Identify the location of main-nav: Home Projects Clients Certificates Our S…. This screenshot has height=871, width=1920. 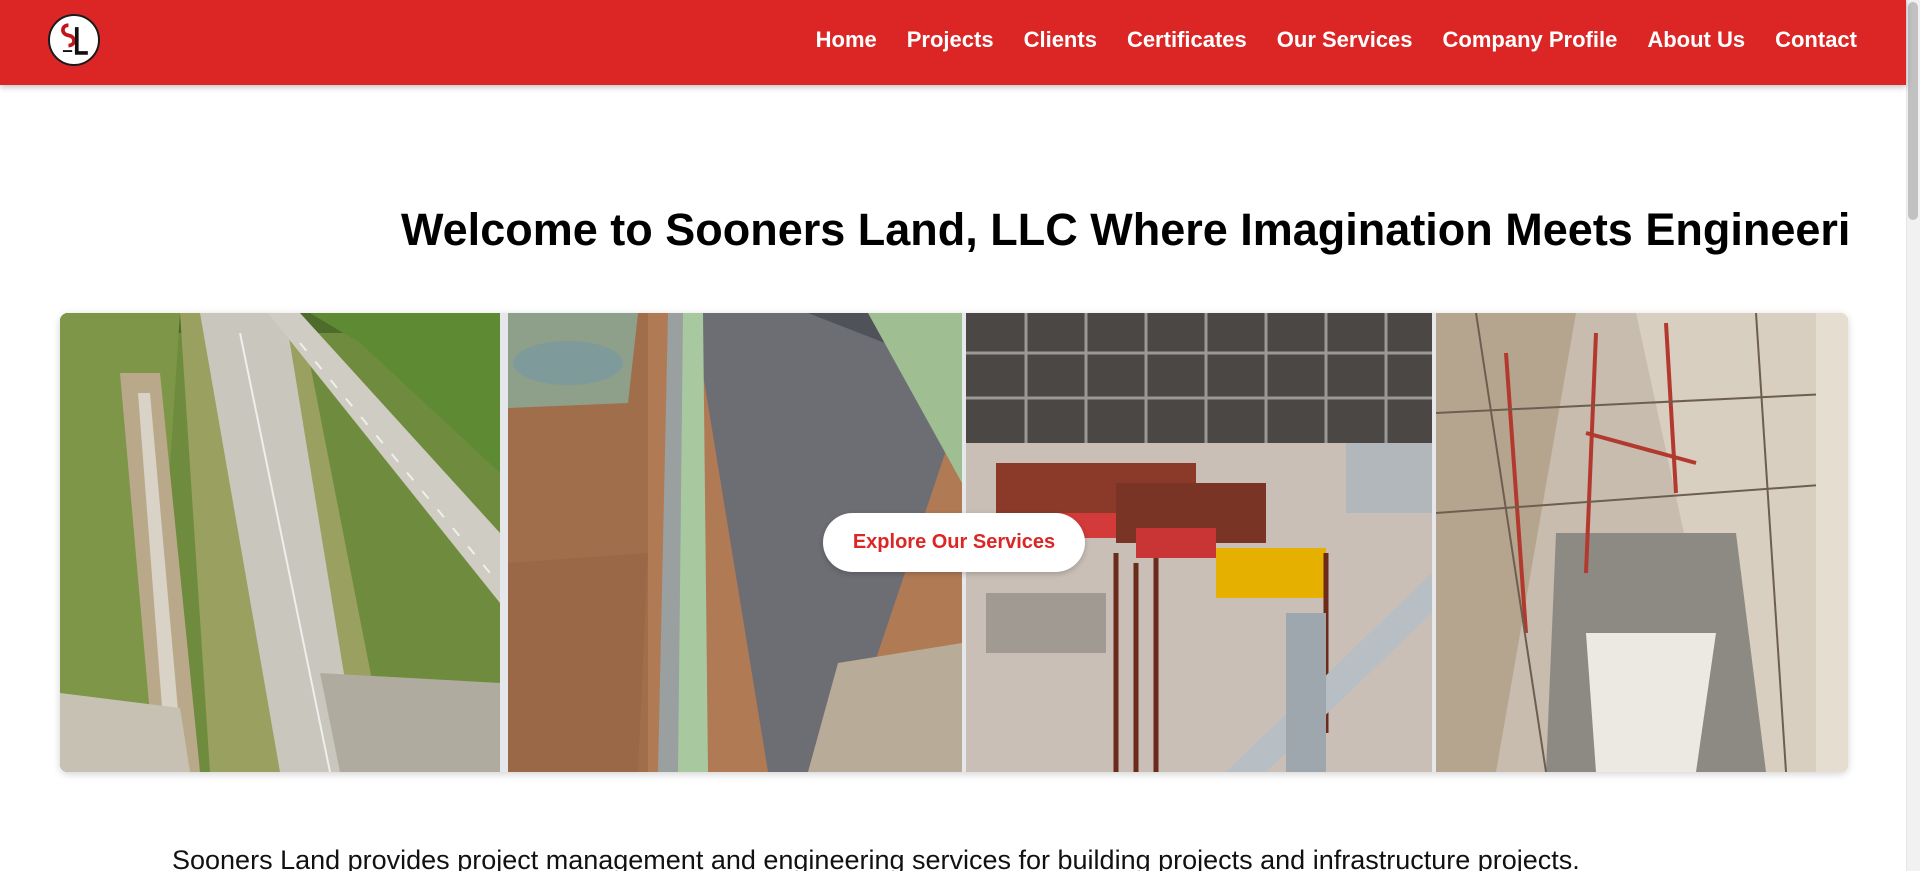
(1321, 40).